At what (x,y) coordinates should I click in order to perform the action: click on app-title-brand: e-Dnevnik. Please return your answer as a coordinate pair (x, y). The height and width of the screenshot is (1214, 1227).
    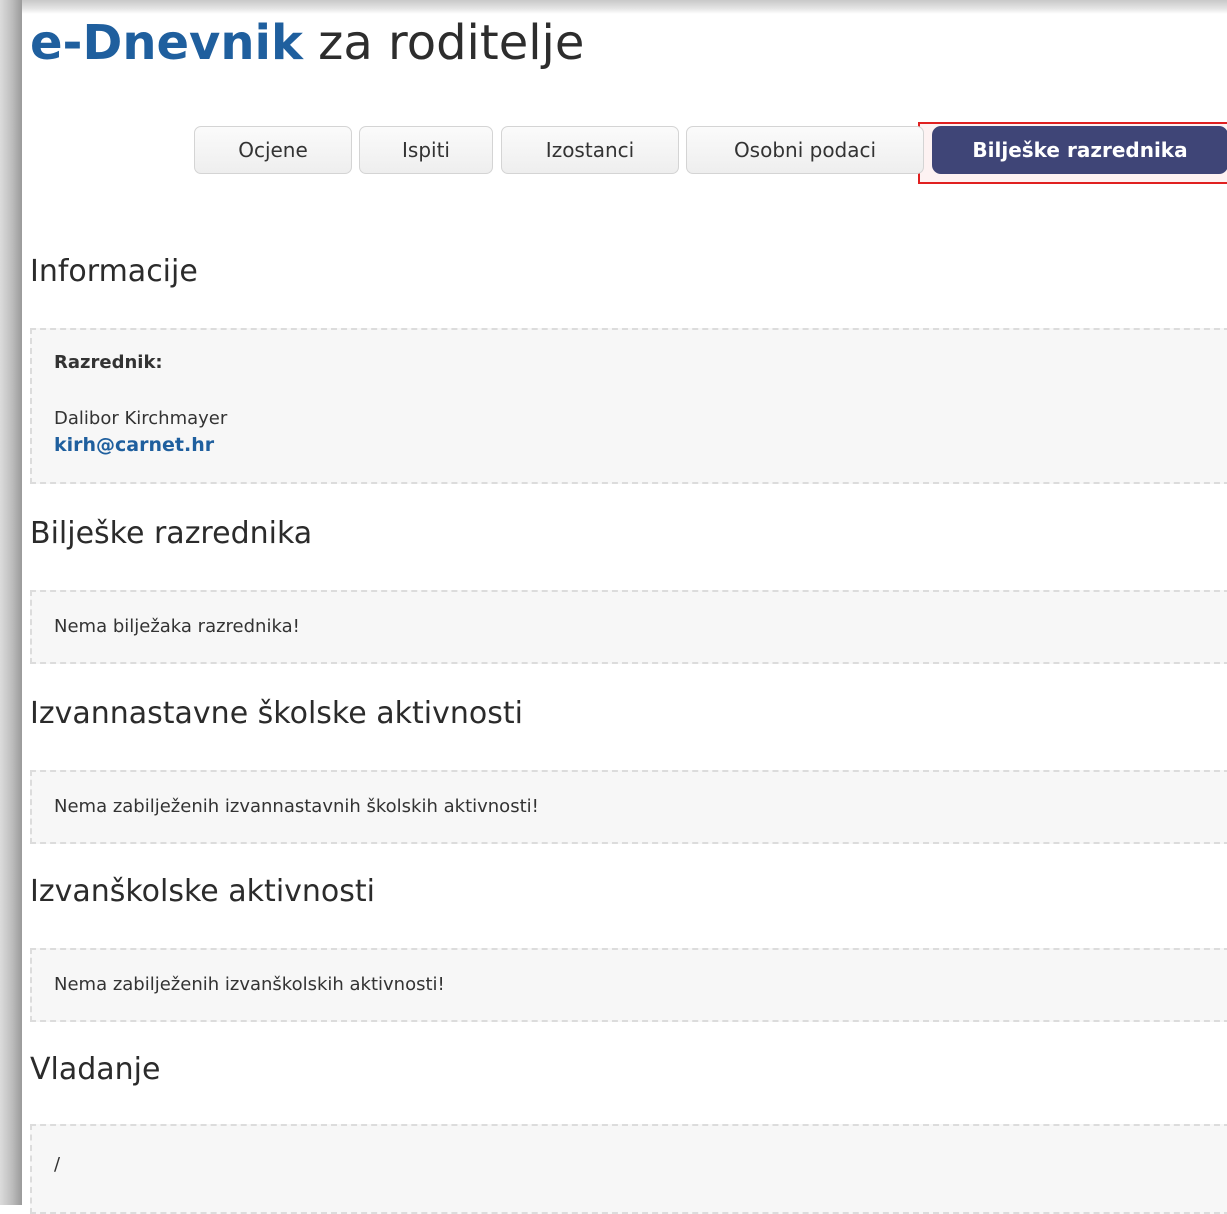
    Looking at the image, I should click on (166, 43).